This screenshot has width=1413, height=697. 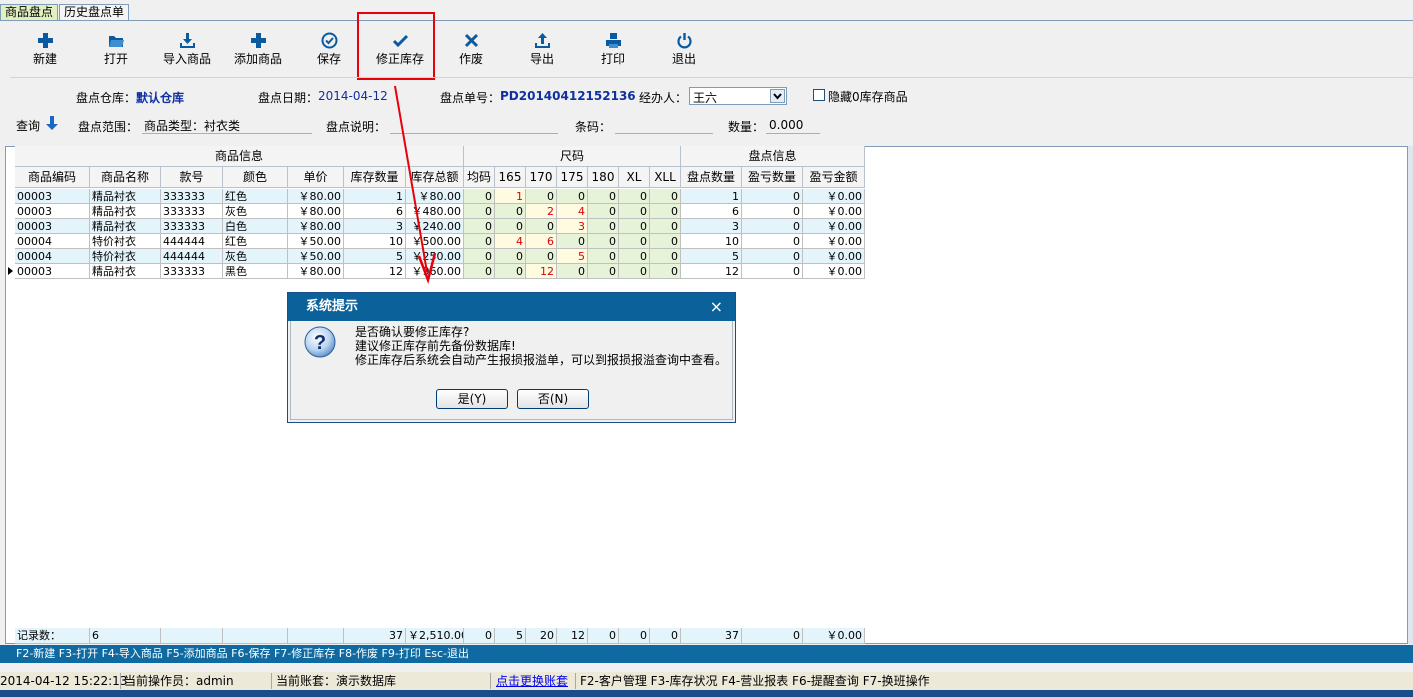 I want to click on save-button: 保存, so click(x=329, y=50).